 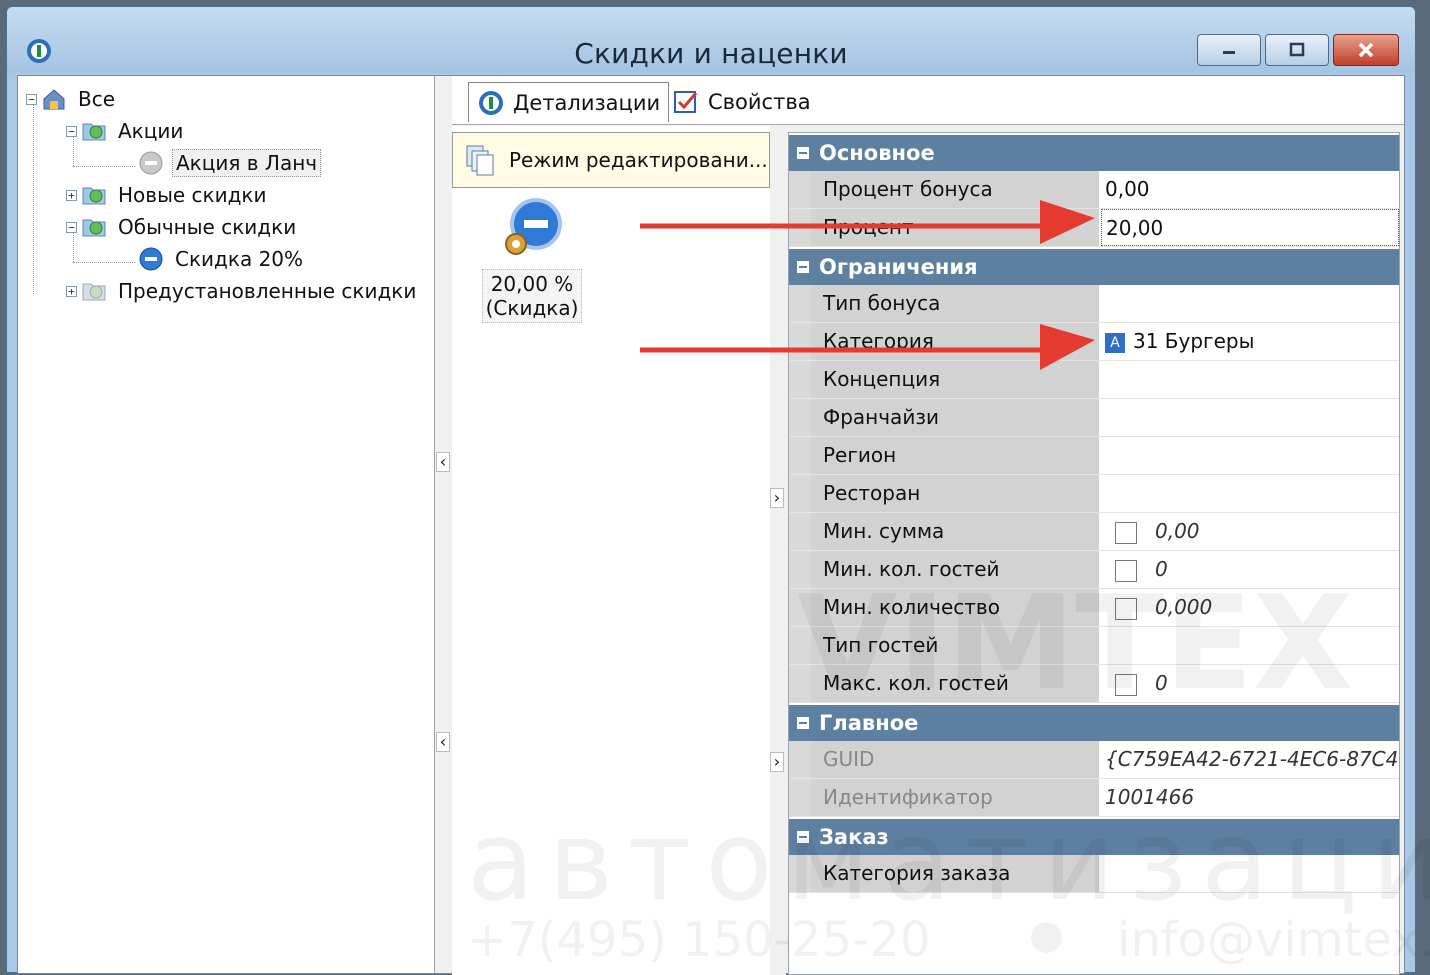 What do you see at coordinates (151, 131) in the screenshot?
I see `tree-item-label: Акции` at bounding box center [151, 131].